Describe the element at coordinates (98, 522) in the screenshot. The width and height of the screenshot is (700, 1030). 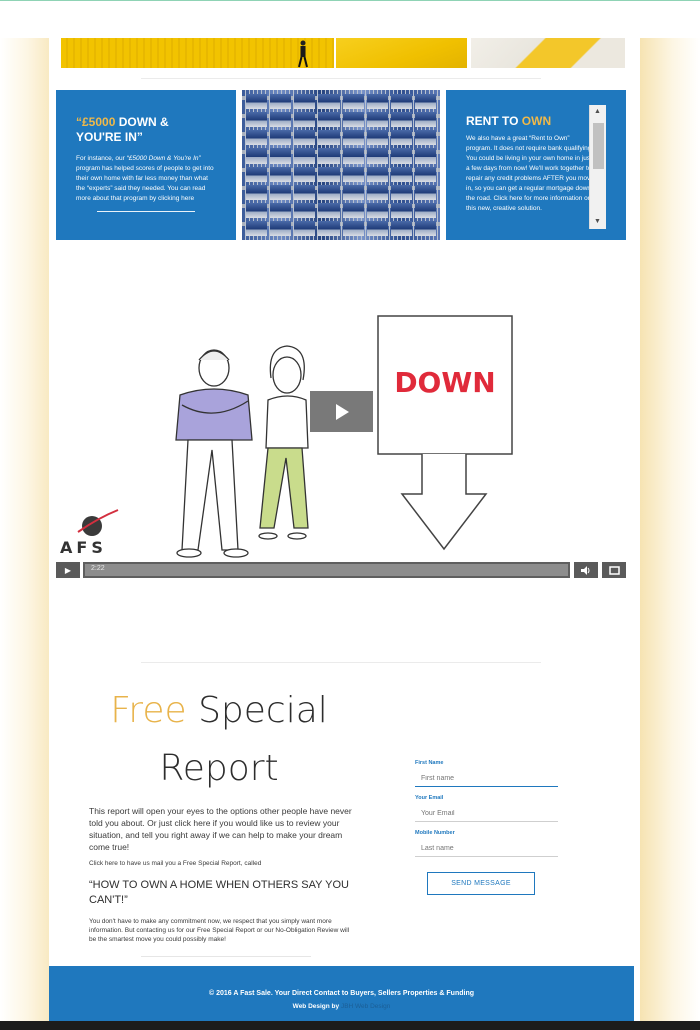
I see `afs-logo-icon` at that location.